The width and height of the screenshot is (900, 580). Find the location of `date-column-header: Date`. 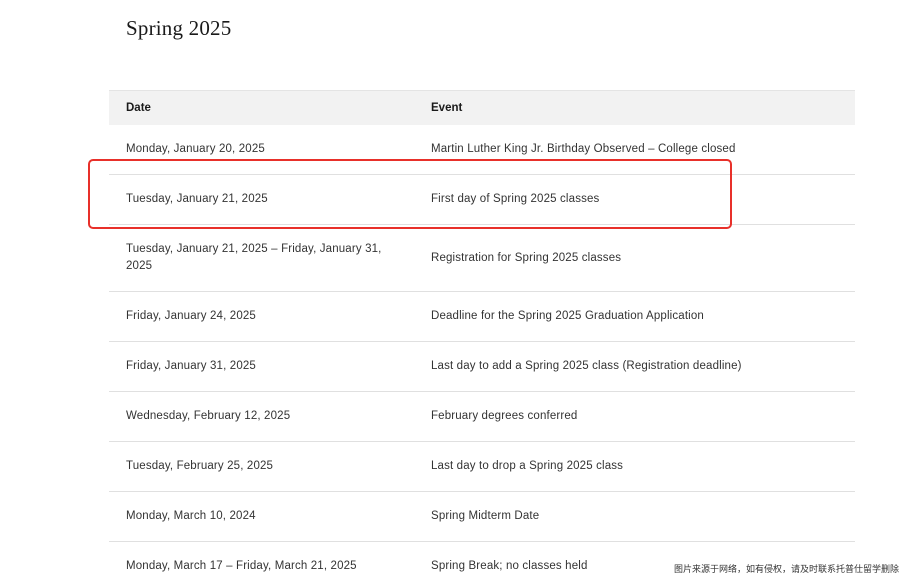

date-column-header: Date is located at coordinates (261, 107).